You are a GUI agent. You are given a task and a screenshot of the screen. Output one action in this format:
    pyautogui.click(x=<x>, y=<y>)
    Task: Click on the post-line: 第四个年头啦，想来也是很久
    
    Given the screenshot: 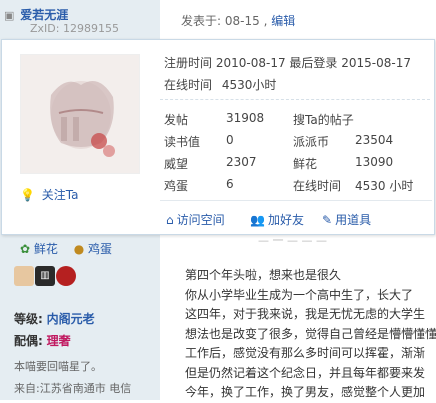 What is the action you would take?
    pyautogui.click(x=263, y=275)
    